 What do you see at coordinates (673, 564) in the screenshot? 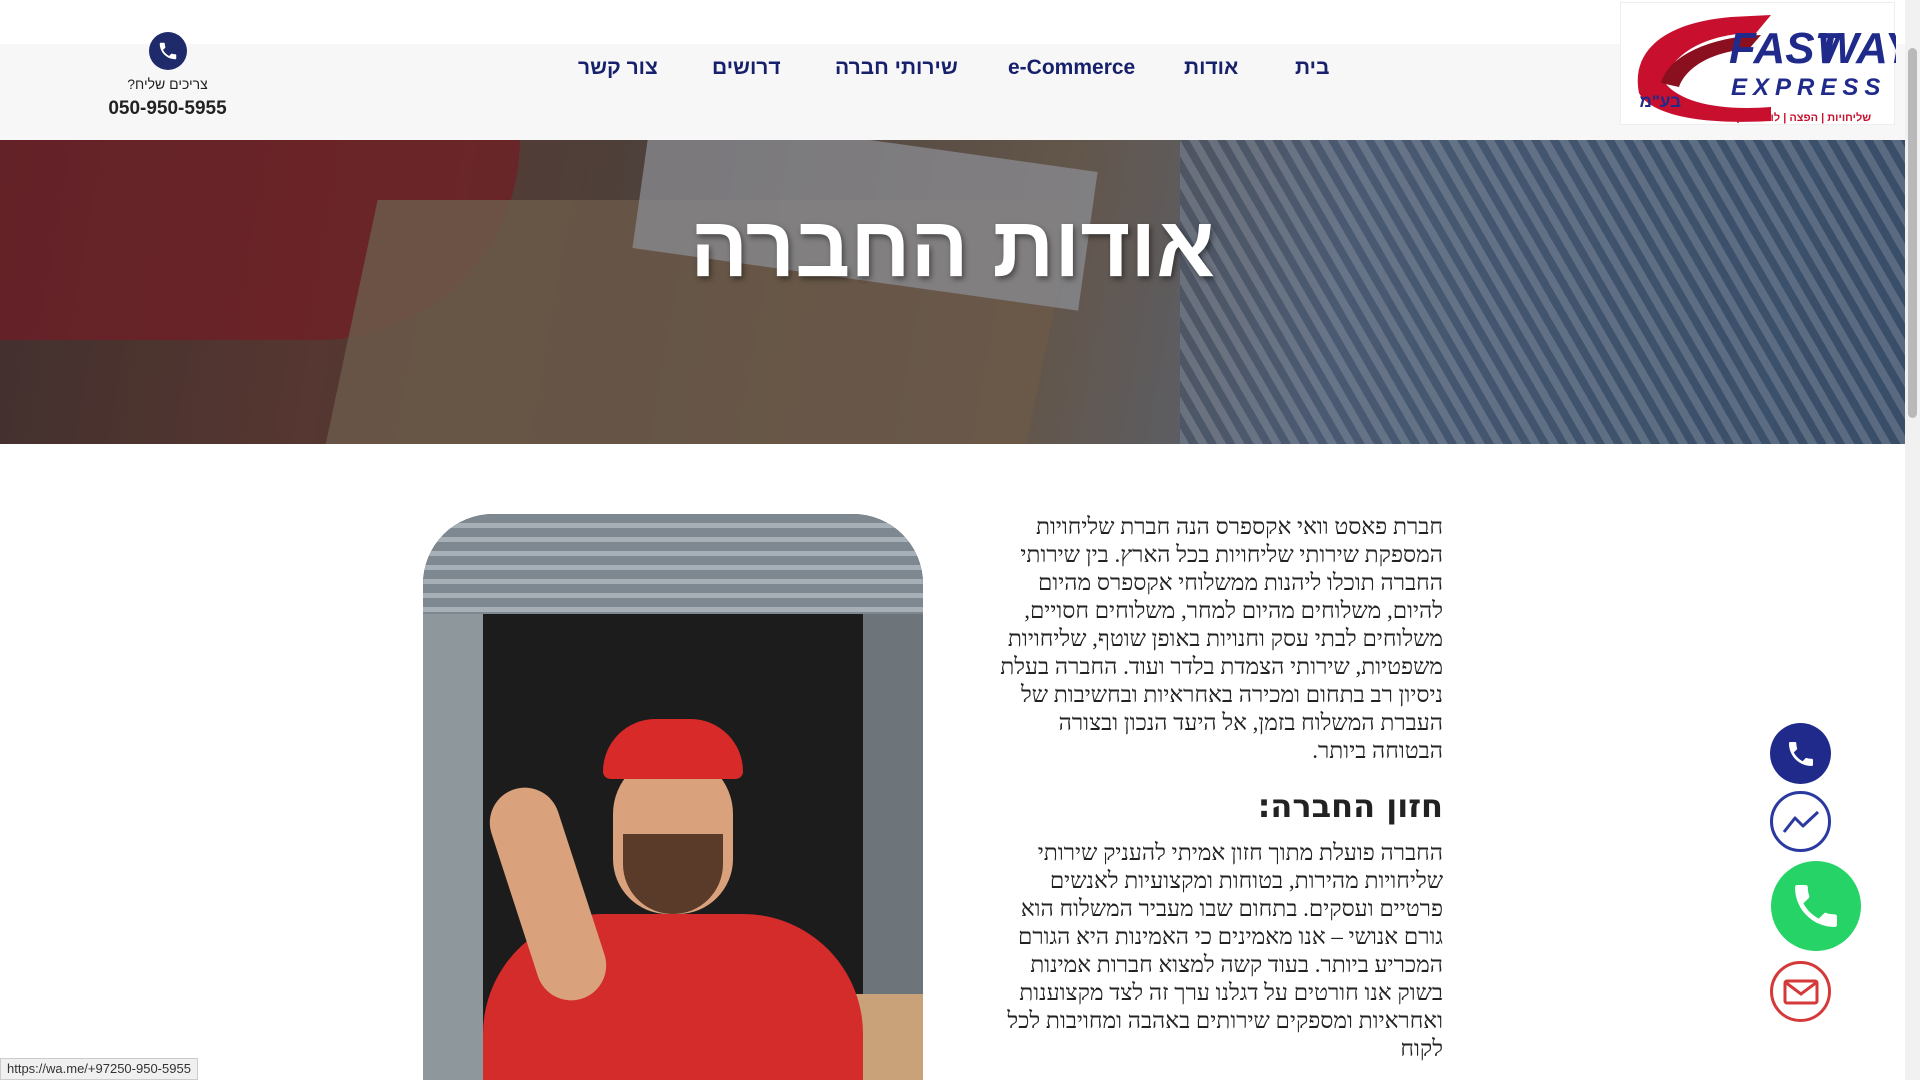
I see `photo-shutter` at bounding box center [673, 564].